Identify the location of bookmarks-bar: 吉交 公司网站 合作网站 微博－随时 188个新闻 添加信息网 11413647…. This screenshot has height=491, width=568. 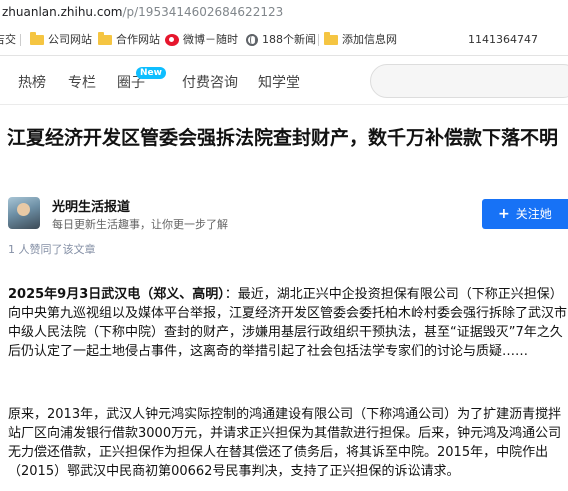
(284, 40).